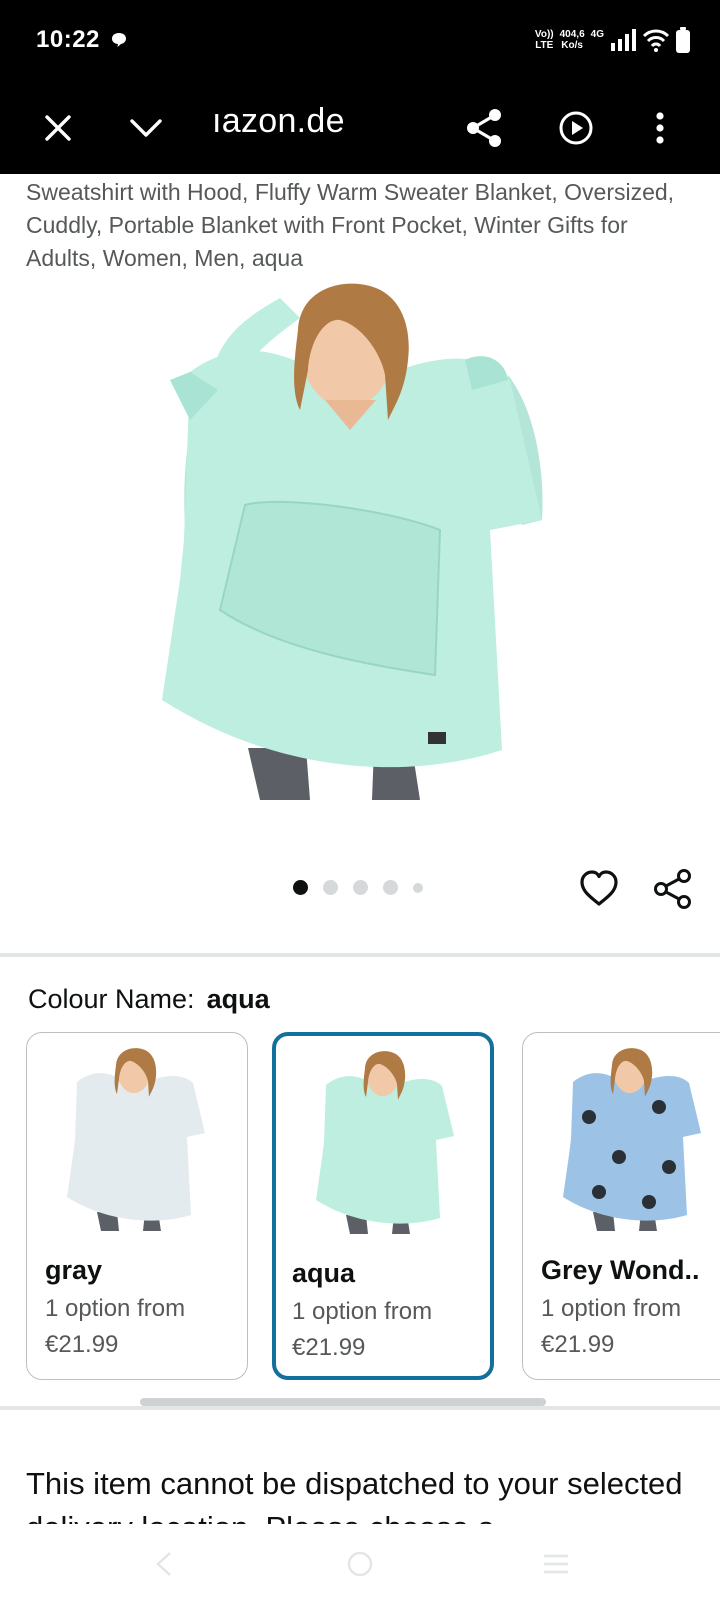 The height and width of the screenshot is (1600, 720). What do you see at coordinates (683, 40) in the screenshot?
I see `battery-icon` at bounding box center [683, 40].